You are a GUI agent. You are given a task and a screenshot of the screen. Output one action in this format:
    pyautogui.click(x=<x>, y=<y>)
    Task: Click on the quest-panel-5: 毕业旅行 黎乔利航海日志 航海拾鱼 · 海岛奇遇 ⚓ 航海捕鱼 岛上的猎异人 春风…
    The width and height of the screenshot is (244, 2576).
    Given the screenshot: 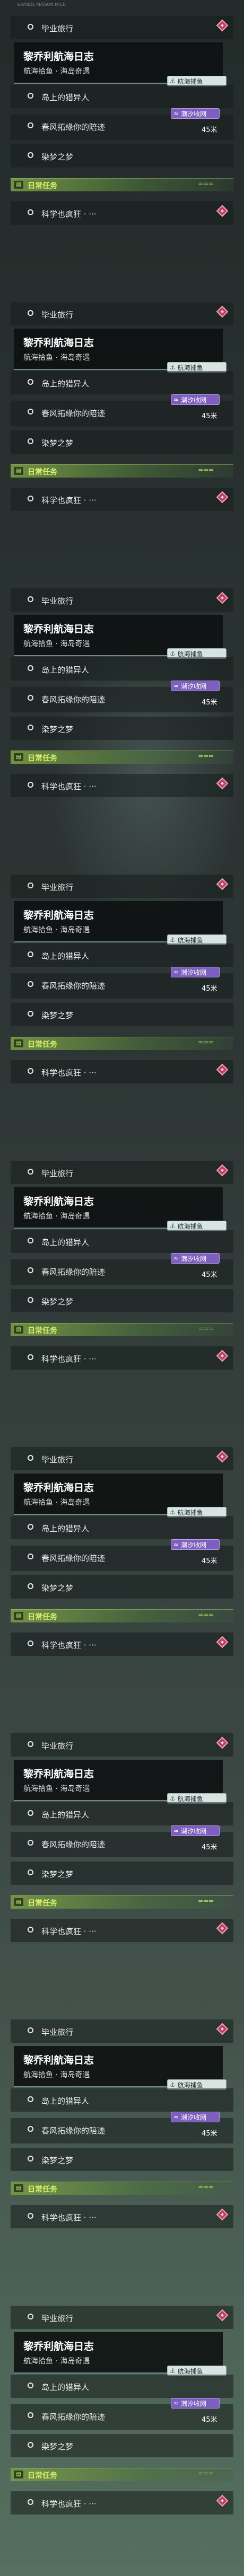 What is the action you would take?
    pyautogui.click(x=122, y=1288)
    